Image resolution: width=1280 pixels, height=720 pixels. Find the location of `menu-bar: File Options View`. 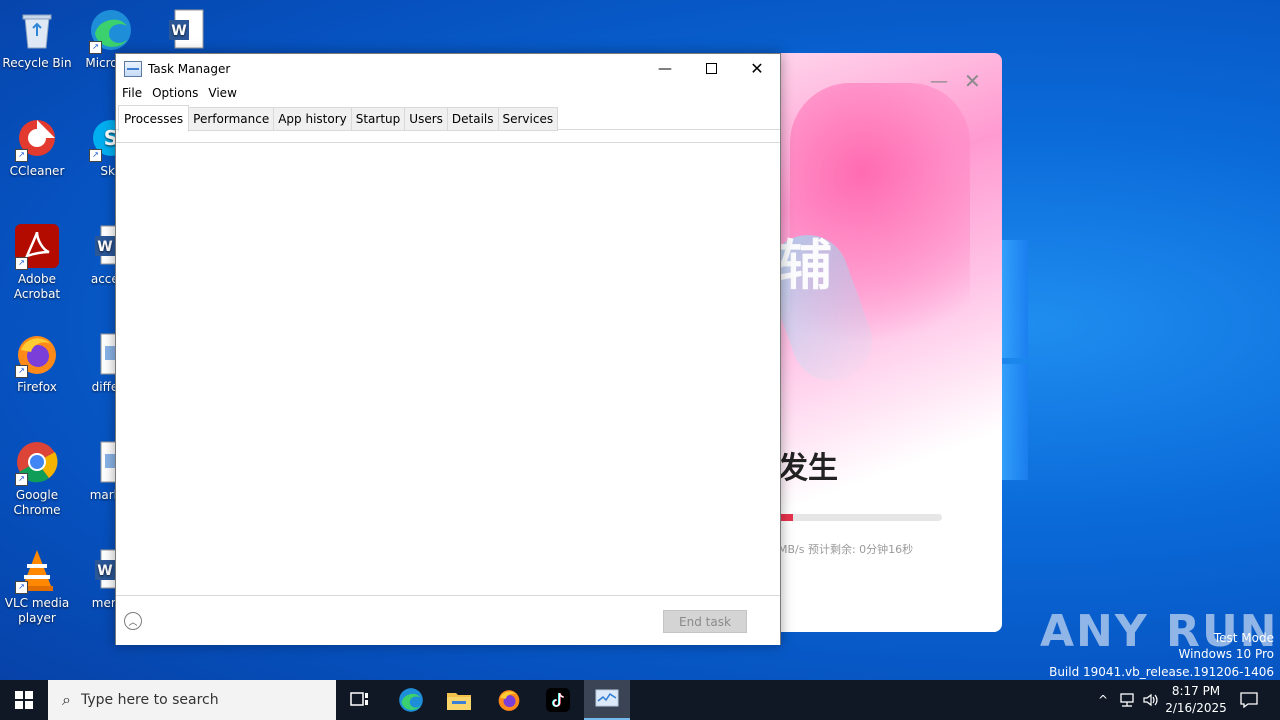

menu-bar: File Options View is located at coordinates (448, 93).